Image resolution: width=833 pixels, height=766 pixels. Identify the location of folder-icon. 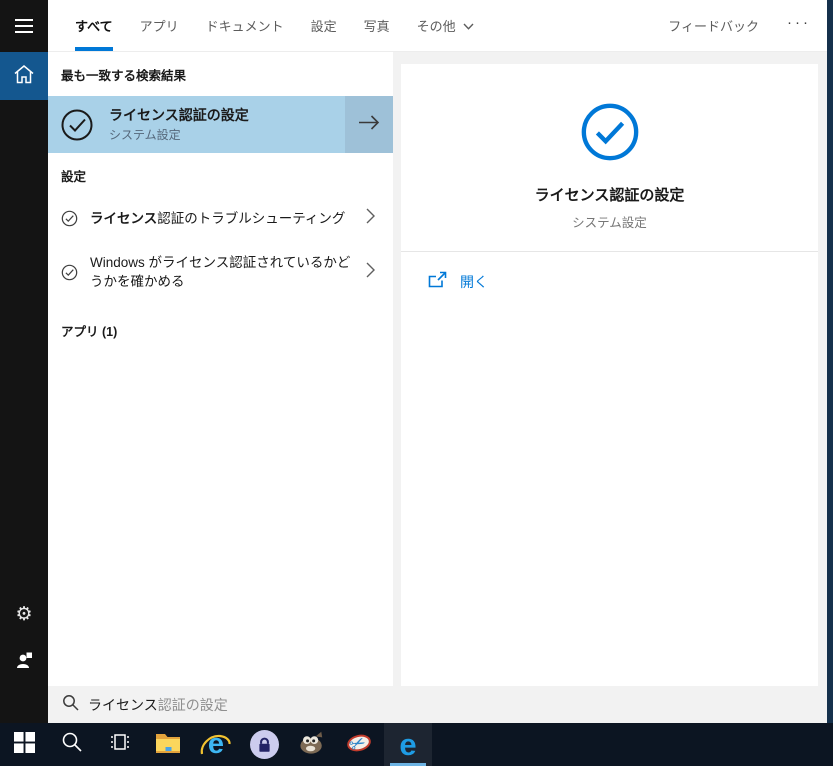
(168, 744).